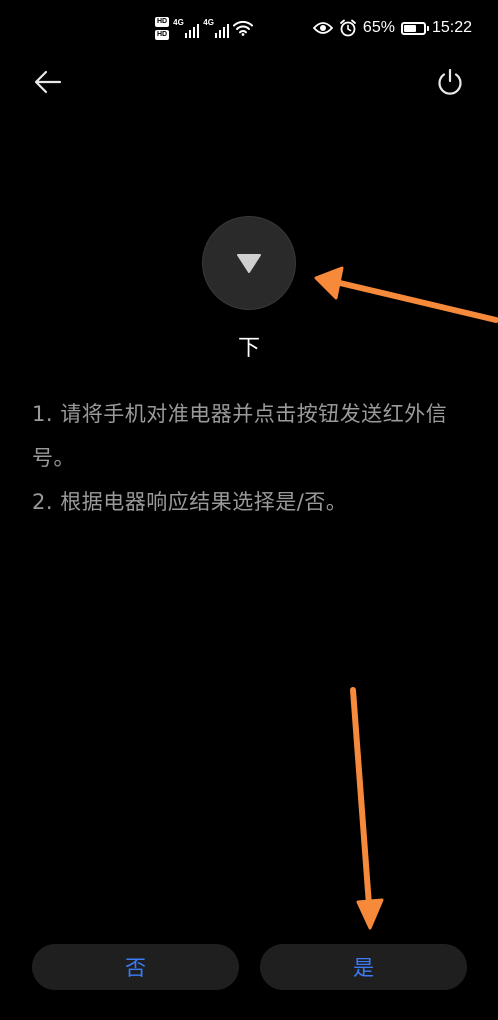 Image resolution: width=498 pixels, height=1020 pixels. Describe the element at coordinates (240, 436) in the screenshot. I see `instruction-step-1: 1. 请将手机对准电器并点击按钮发送红外信号。` at that location.